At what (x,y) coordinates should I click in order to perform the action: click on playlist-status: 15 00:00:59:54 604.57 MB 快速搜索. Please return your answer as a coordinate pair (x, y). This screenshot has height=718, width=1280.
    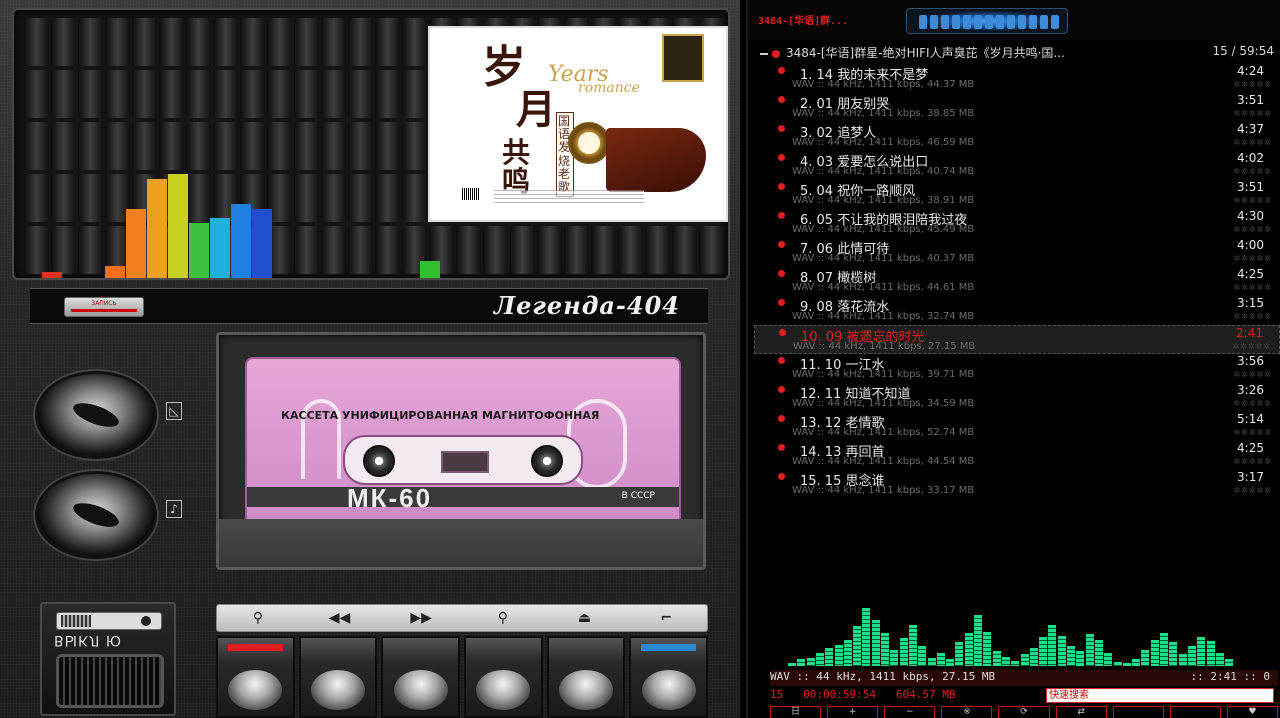
    Looking at the image, I should click on (1024, 696).